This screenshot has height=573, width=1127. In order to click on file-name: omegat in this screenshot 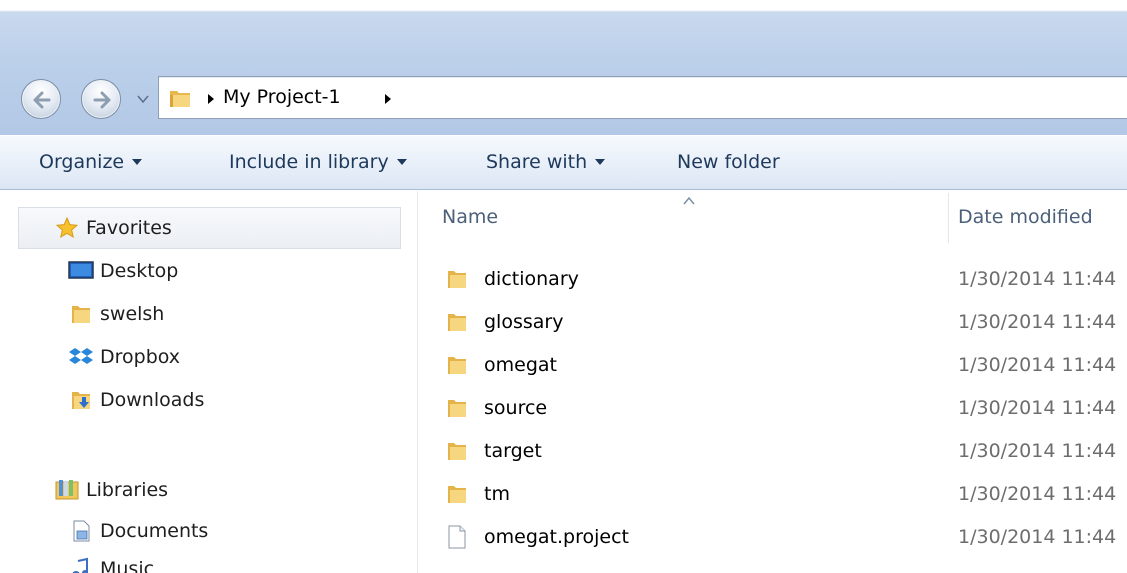, I will do `click(520, 365)`.